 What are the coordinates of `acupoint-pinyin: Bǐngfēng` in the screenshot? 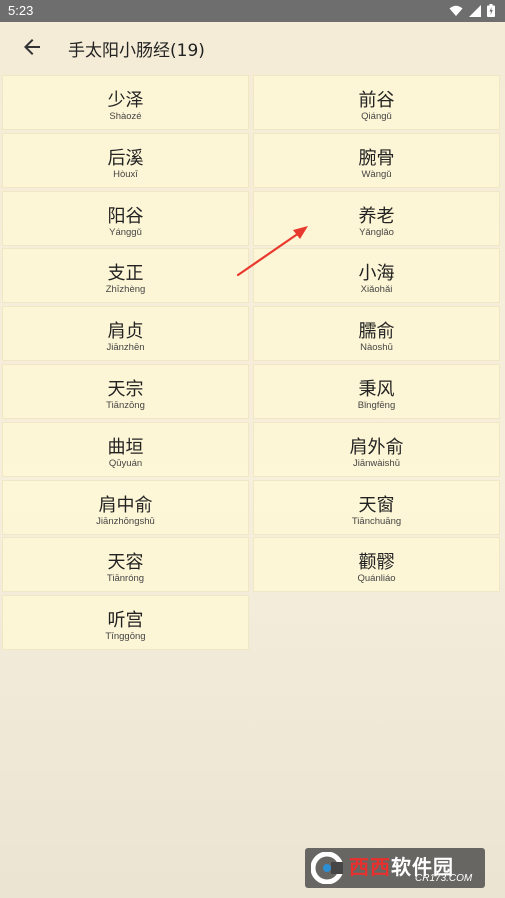 It's located at (376, 405).